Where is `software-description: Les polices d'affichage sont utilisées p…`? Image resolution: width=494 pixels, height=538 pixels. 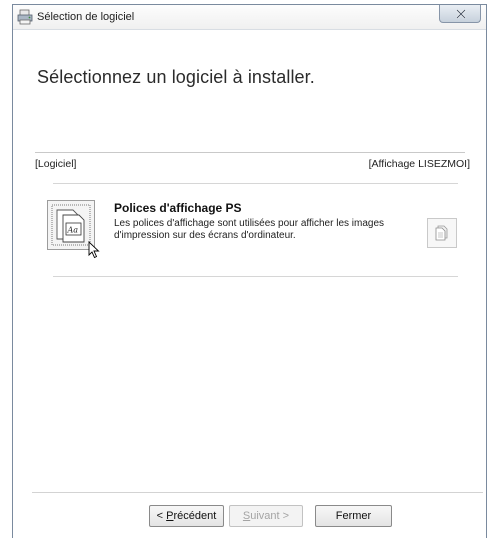
software-description: Les polices d'affichage sont utilisées p… is located at coordinates (249, 229).